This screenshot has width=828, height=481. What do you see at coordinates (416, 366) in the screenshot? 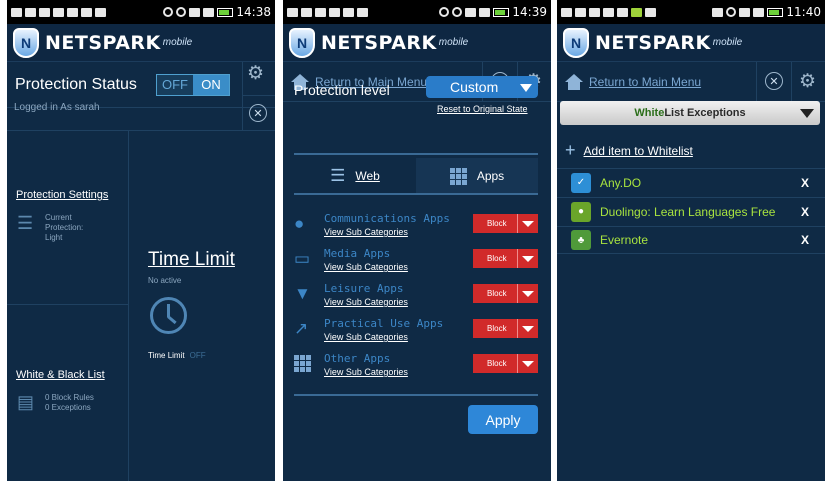
I see `category-row: Other Apps View Sub Categories Block` at bounding box center [416, 366].